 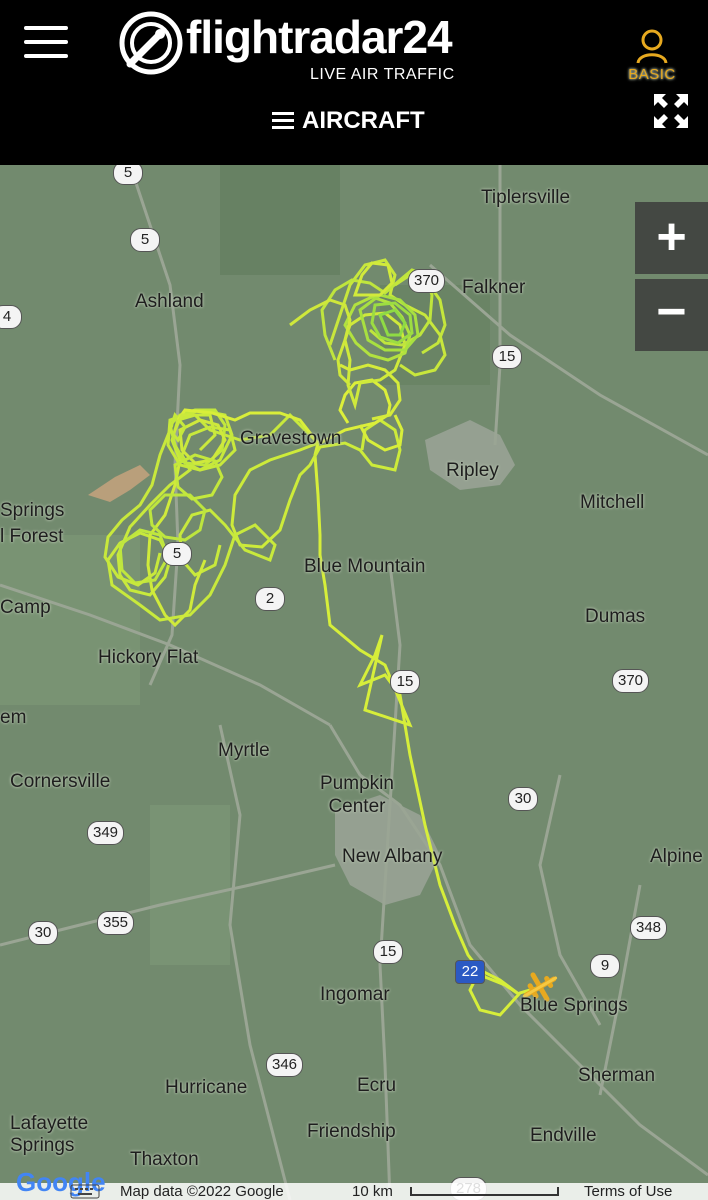 What do you see at coordinates (615, 616) in the screenshot?
I see `place-label: Dumas` at bounding box center [615, 616].